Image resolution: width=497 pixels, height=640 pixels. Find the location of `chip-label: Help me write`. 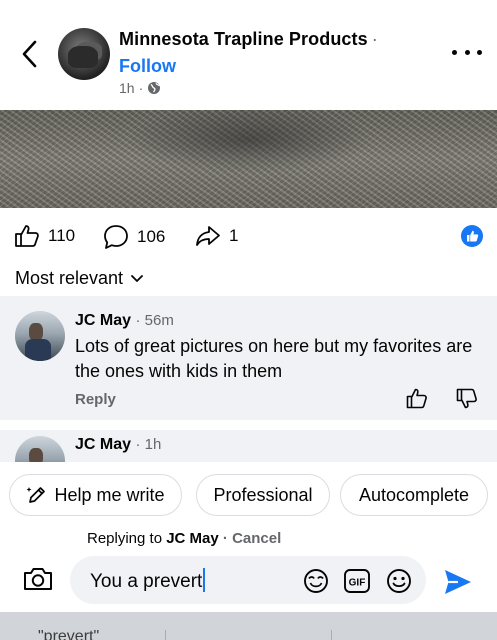

chip-label: Help me write is located at coordinates (109, 494).